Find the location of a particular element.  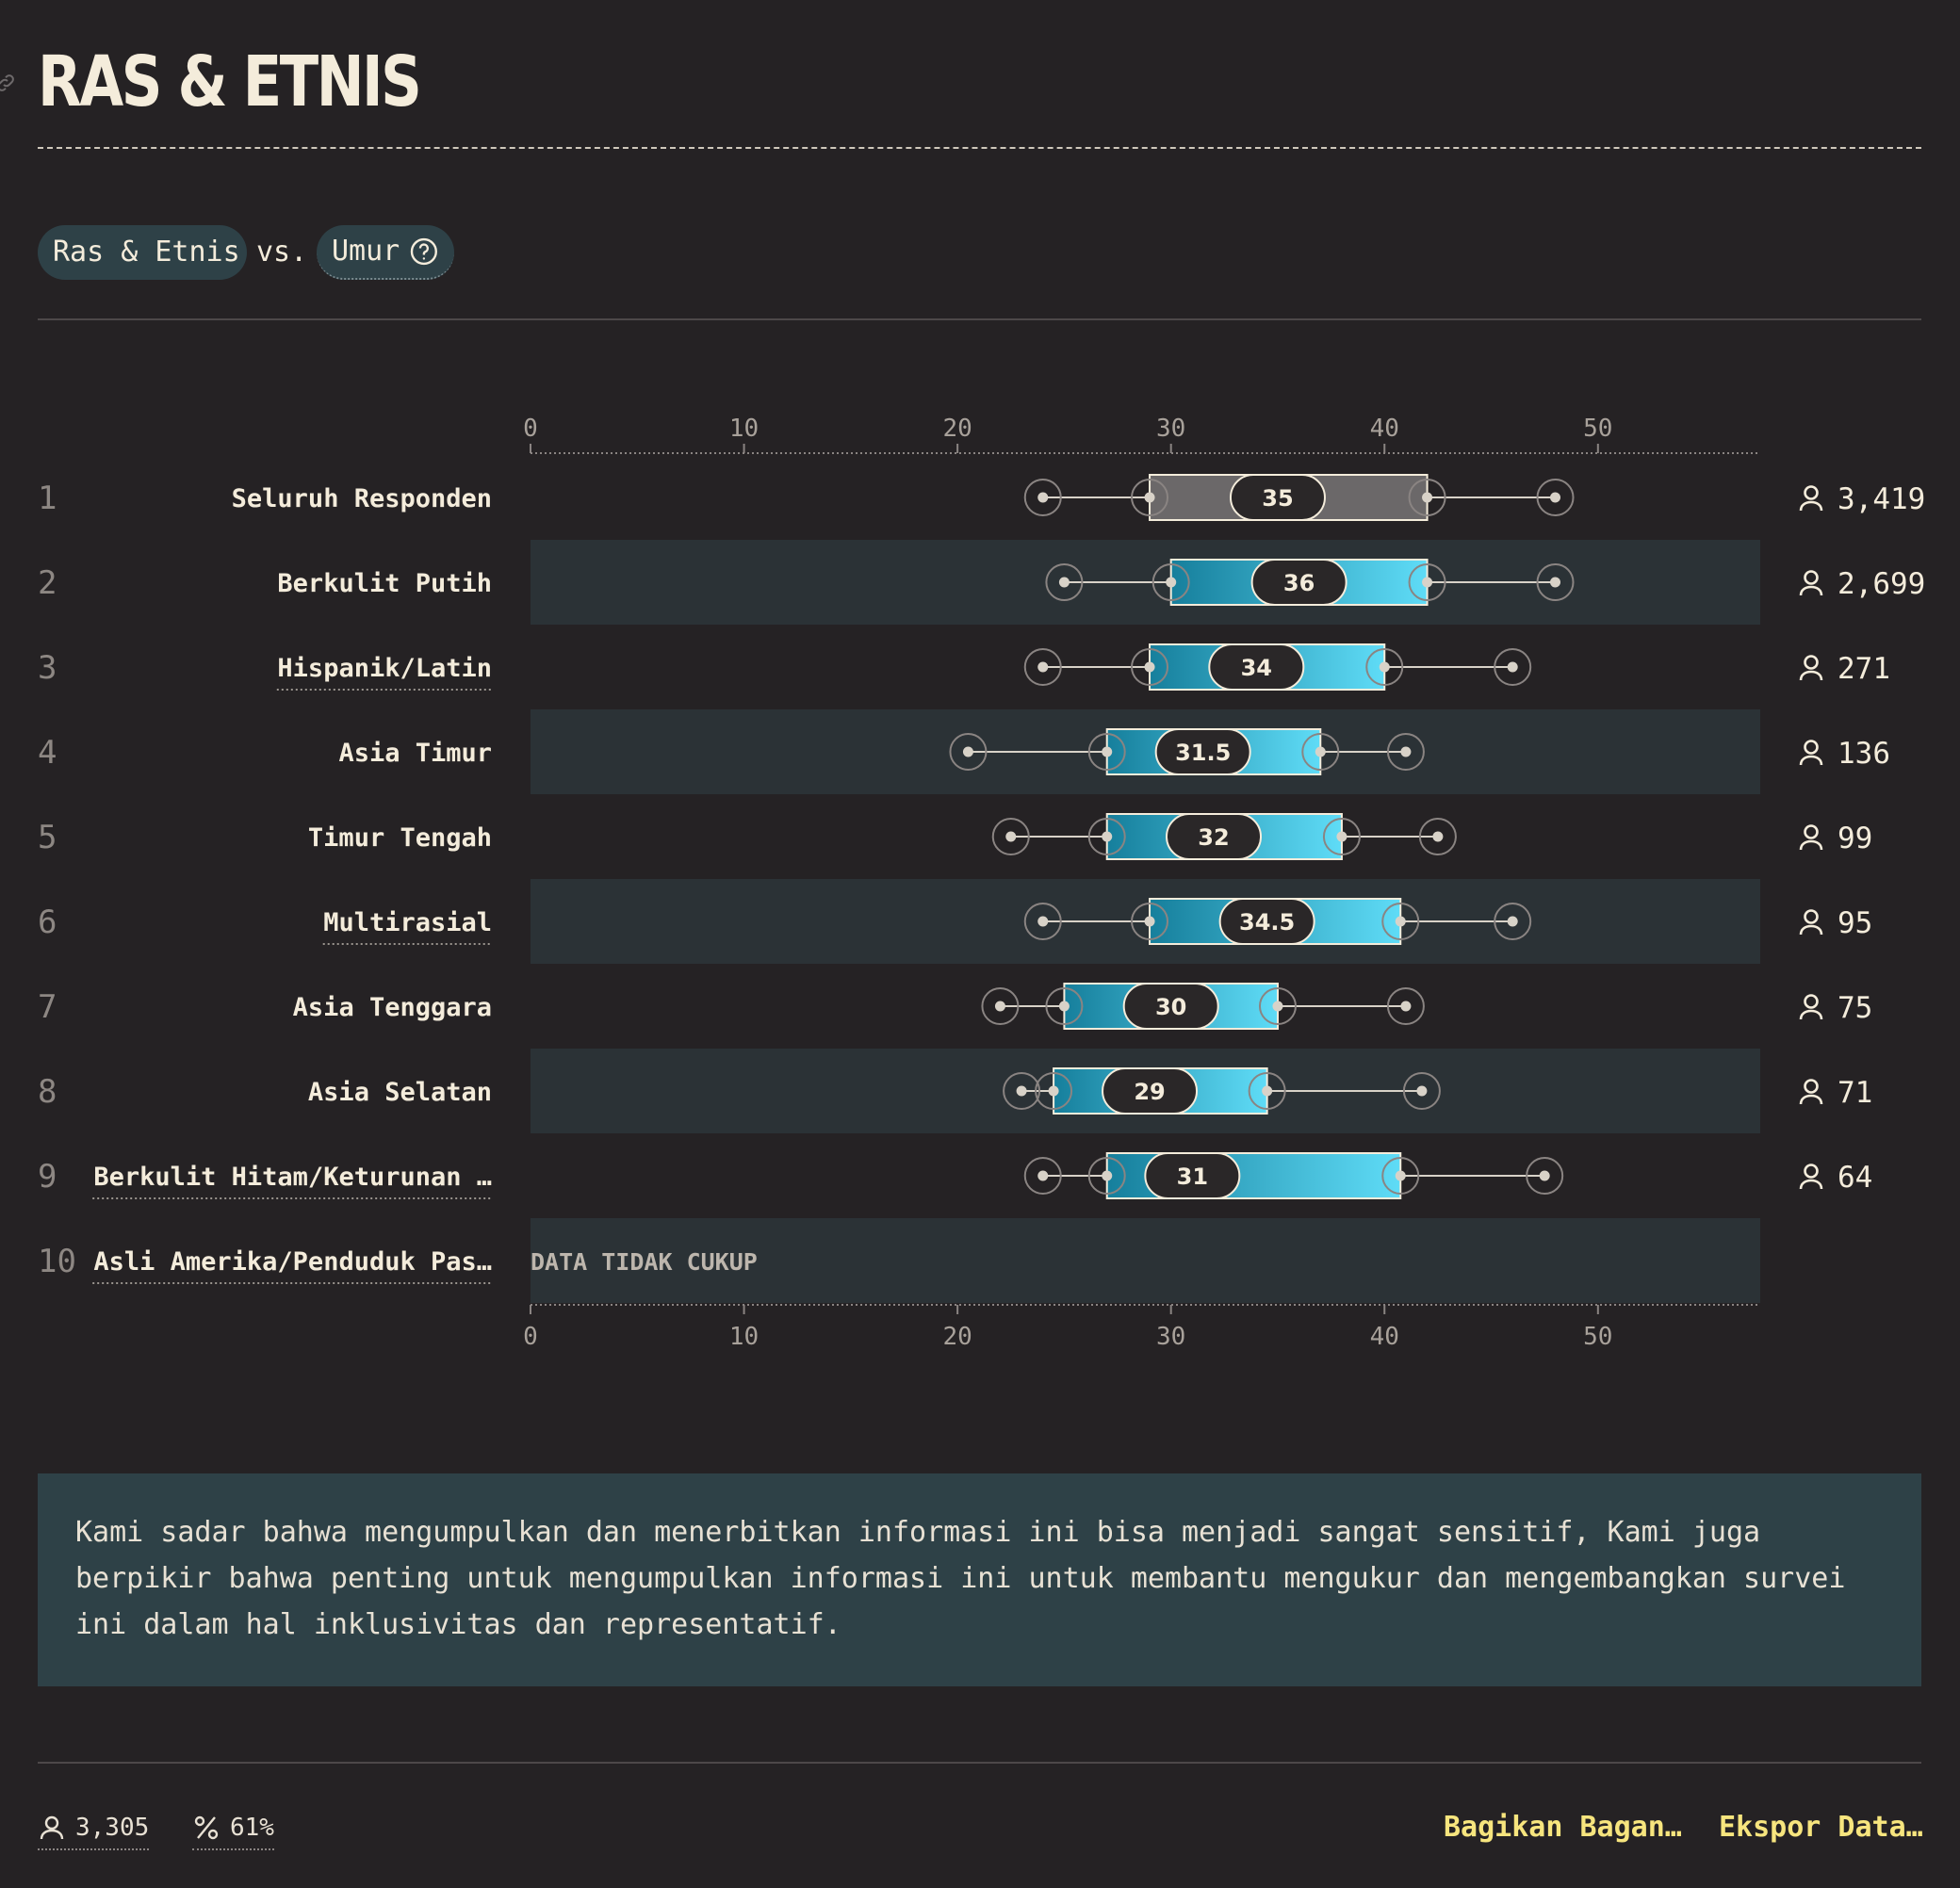

title-divider is located at coordinates (980, 148).